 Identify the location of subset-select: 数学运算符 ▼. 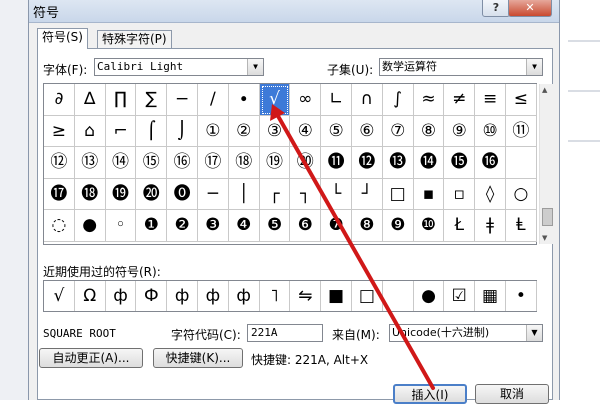
(461, 67).